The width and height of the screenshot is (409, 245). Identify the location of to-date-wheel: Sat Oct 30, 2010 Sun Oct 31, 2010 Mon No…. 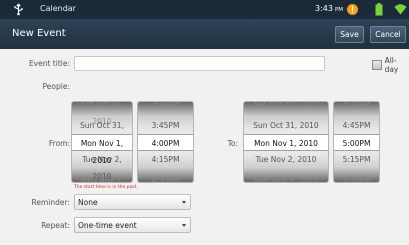
(286, 142).